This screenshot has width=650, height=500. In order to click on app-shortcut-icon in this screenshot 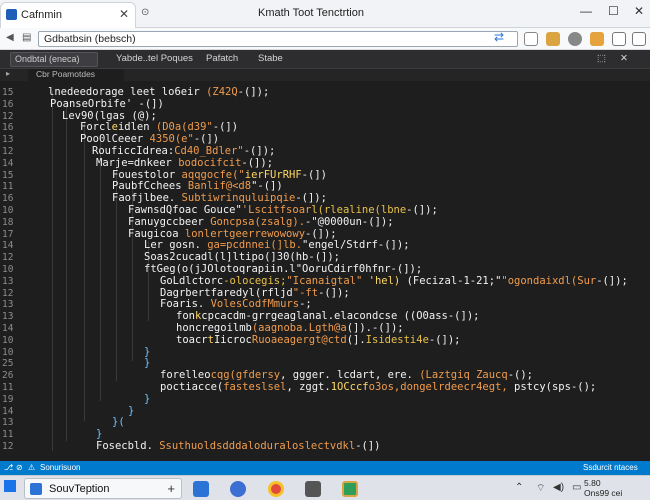, I will do `click(350, 489)`.